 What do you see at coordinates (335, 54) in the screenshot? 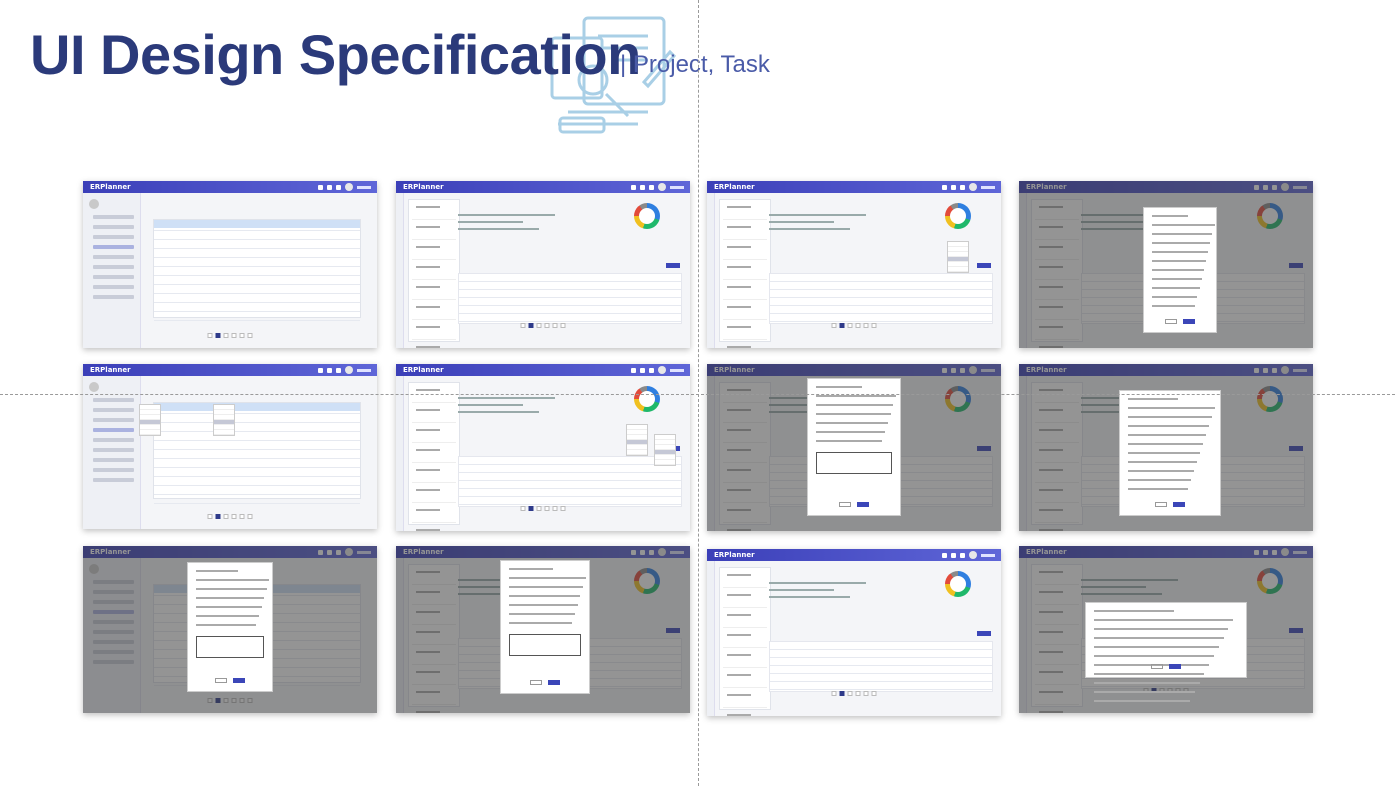
I see `page-title: UI Design Specification` at bounding box center [335, 54].